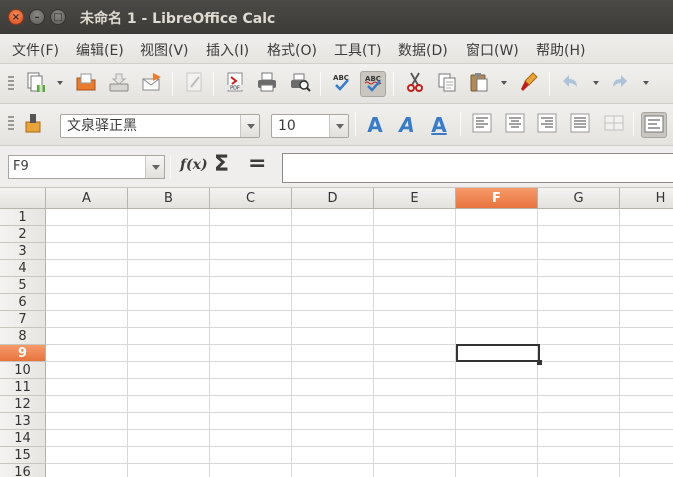 The height and width of the screenshot is (477, 673). I want to click on font-size-combo: 10, so click(310, 126).